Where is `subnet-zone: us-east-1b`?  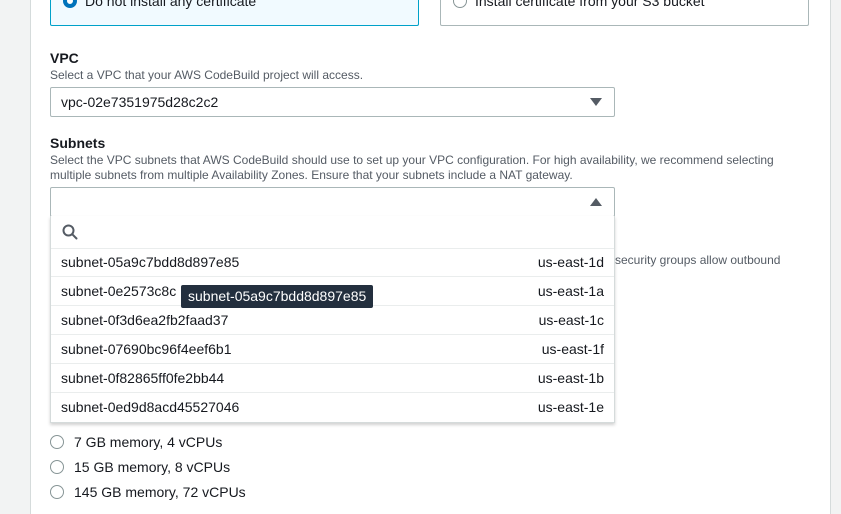
subnet-zone: us-east-1b is located at coordinates (570, 378).